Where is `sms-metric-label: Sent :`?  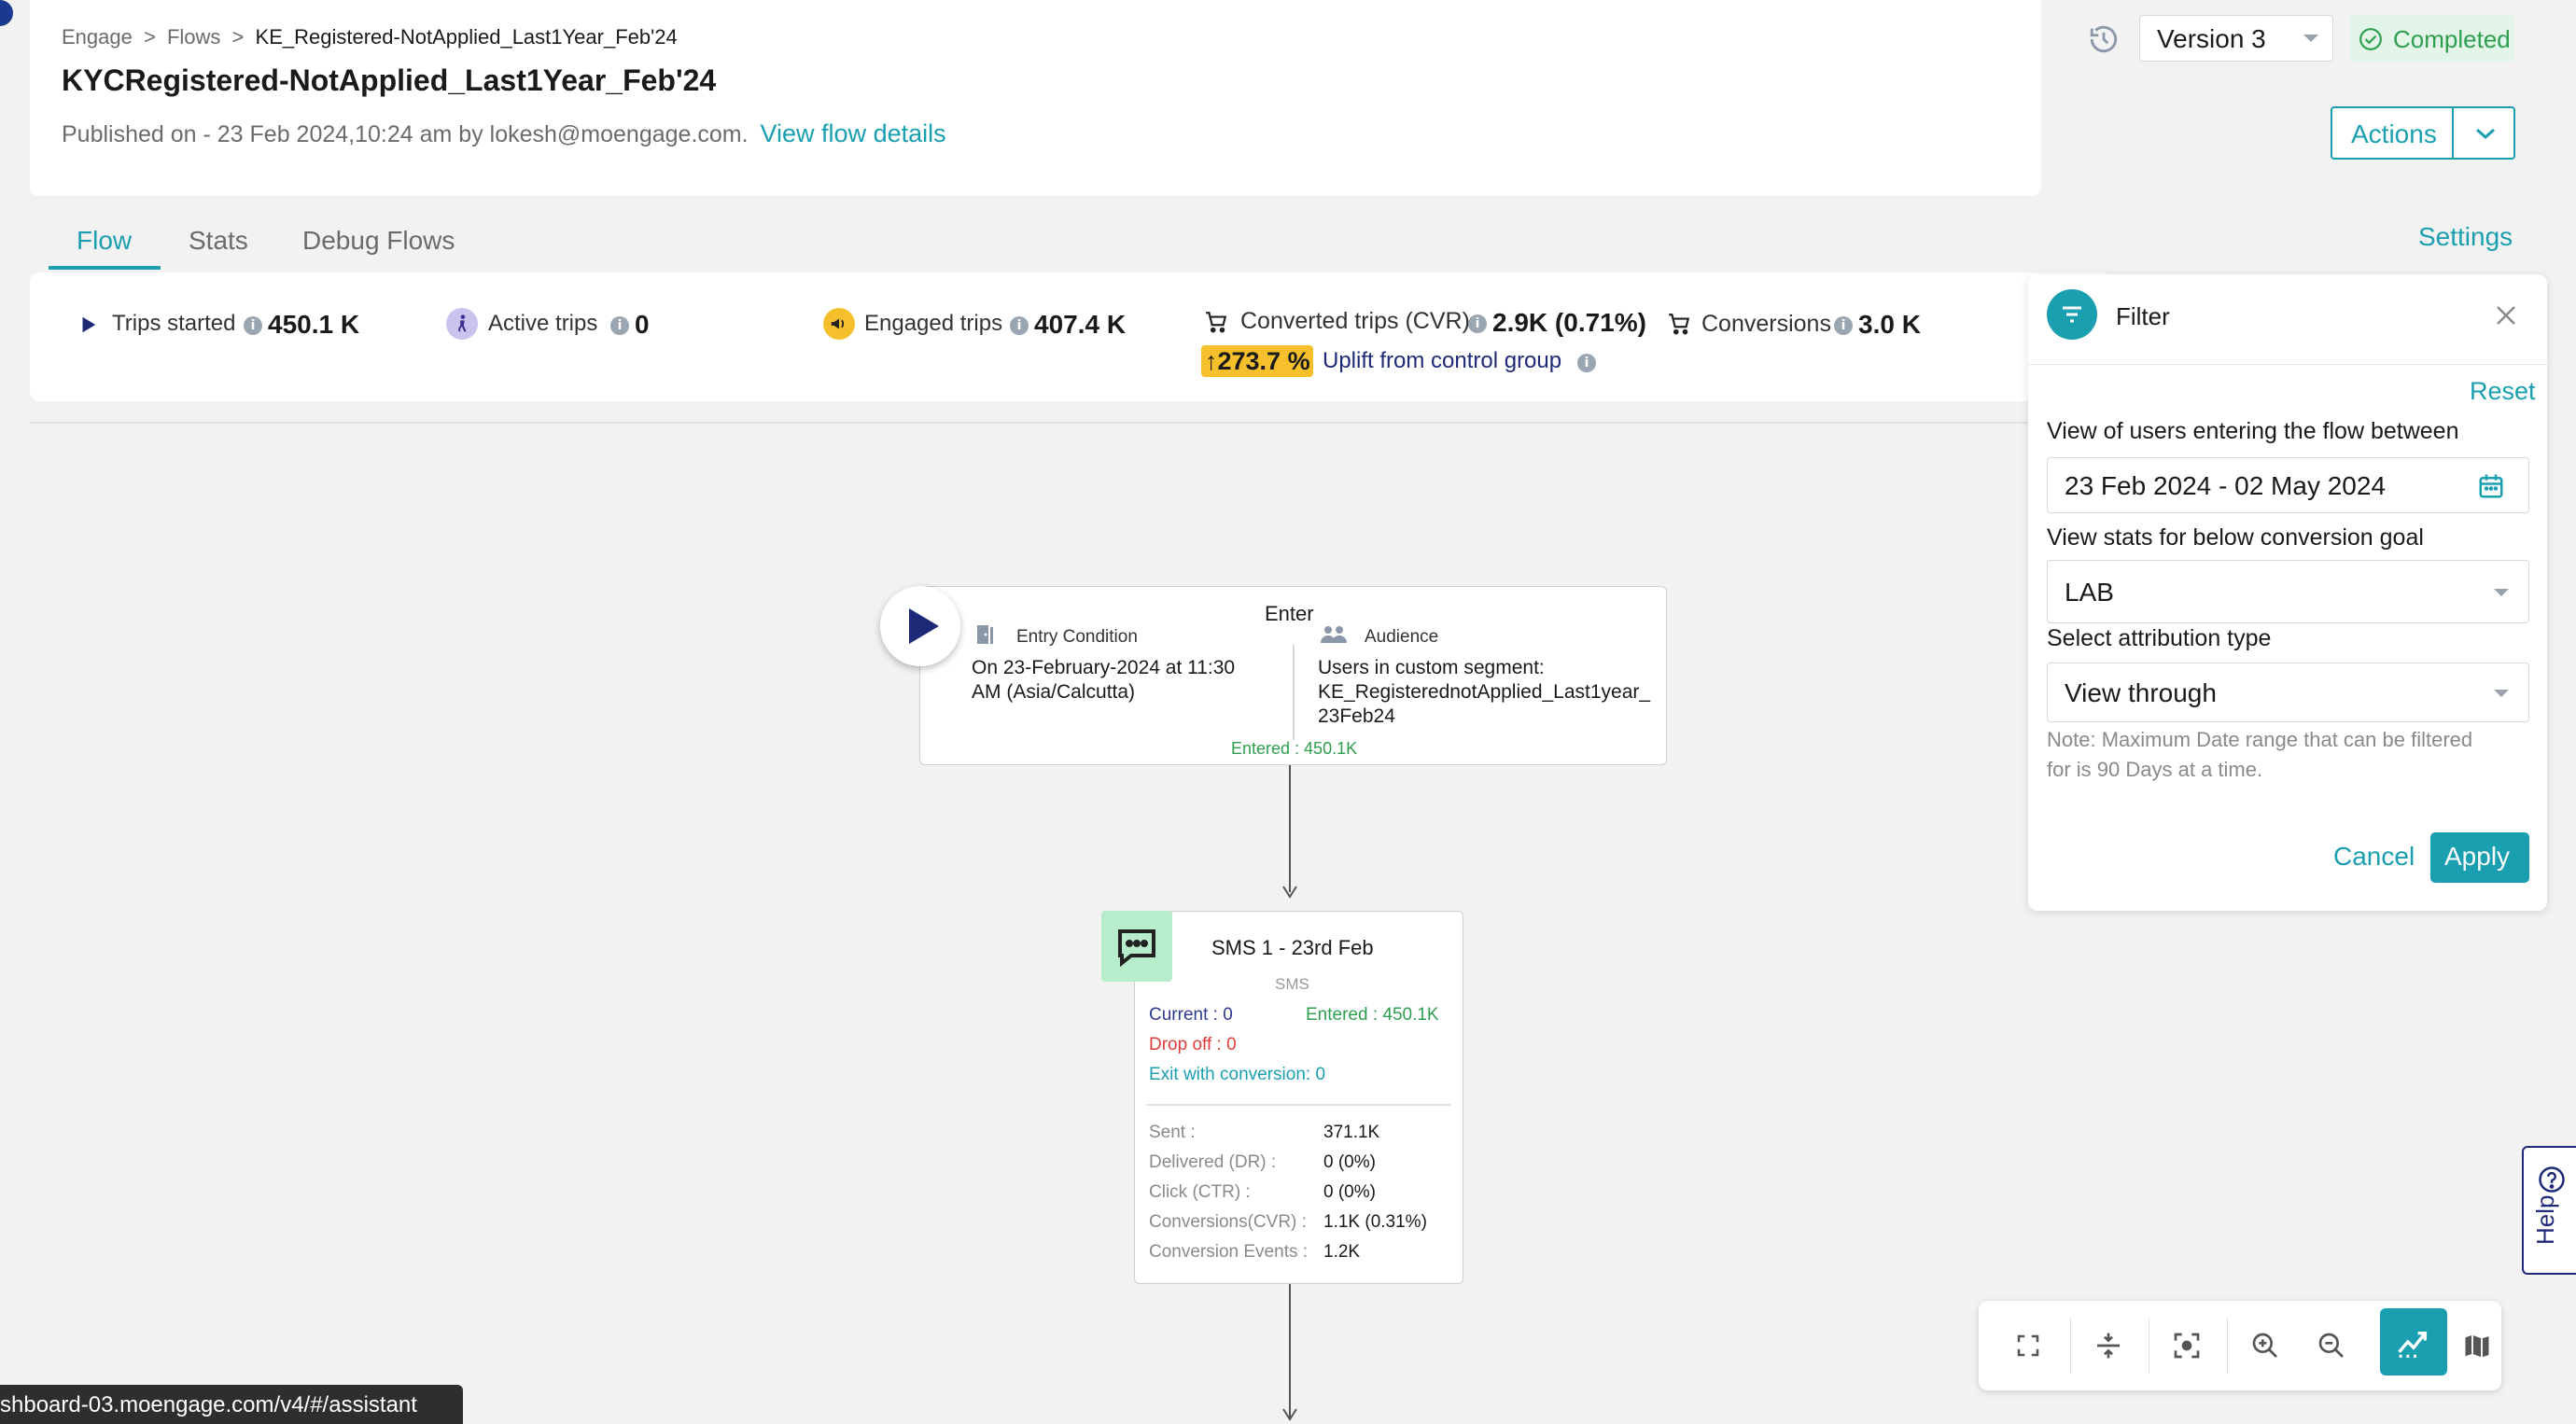 sms-metric-label: Sent : is located at coordinates (1172, 1132).